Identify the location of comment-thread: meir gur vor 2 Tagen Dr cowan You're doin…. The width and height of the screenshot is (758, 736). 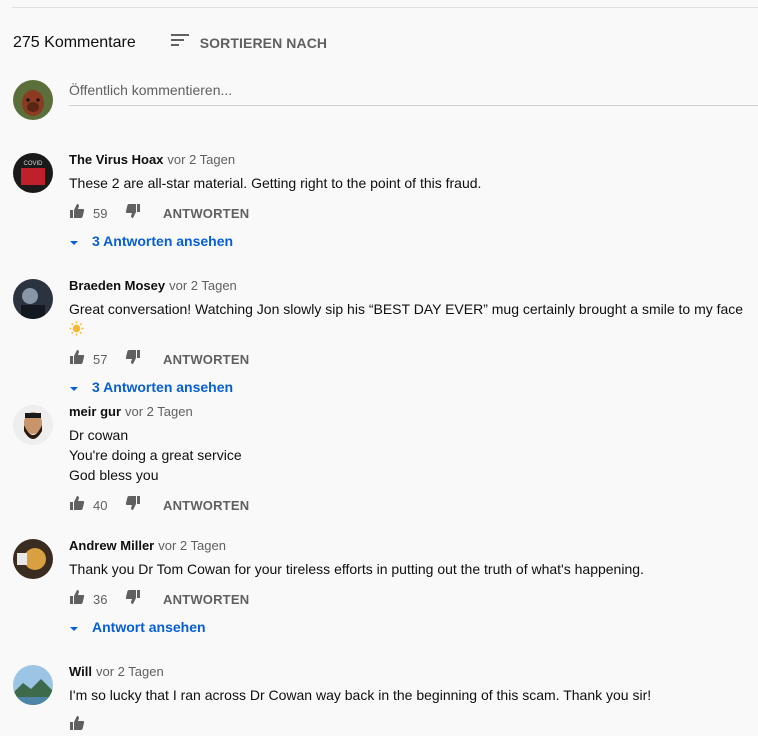
(385, 460).